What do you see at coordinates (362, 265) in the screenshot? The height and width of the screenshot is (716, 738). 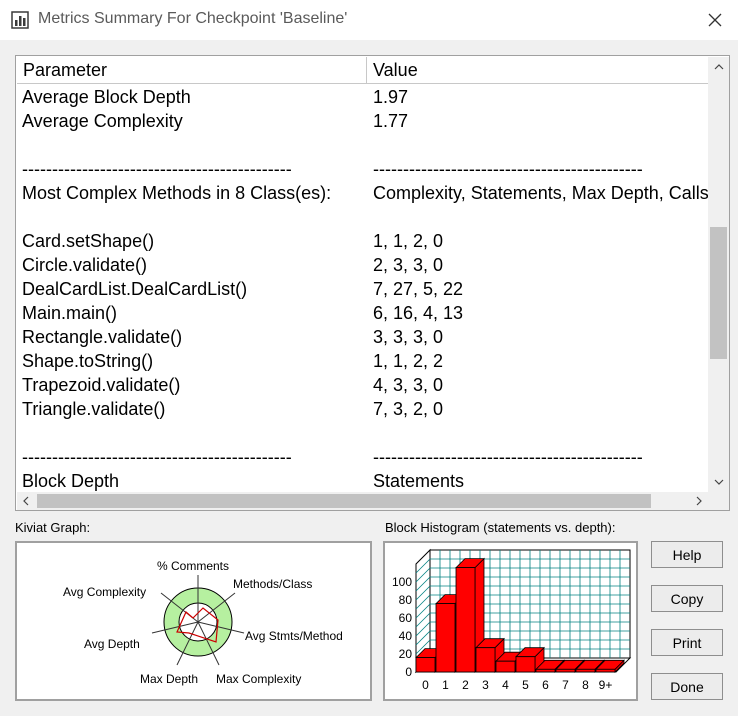 I see `table-row: Circle.validate() 2, 3, 3, 0` at bounding box center [362, 265].